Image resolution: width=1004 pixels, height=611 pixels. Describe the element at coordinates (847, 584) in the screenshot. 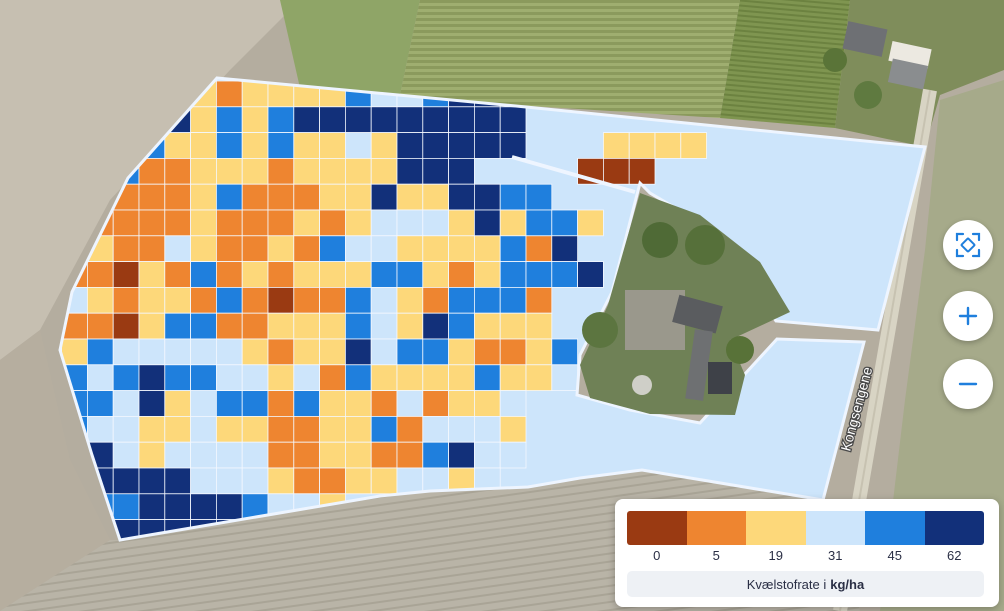

I see `legend-caption-unit: kg/ha` at that location.